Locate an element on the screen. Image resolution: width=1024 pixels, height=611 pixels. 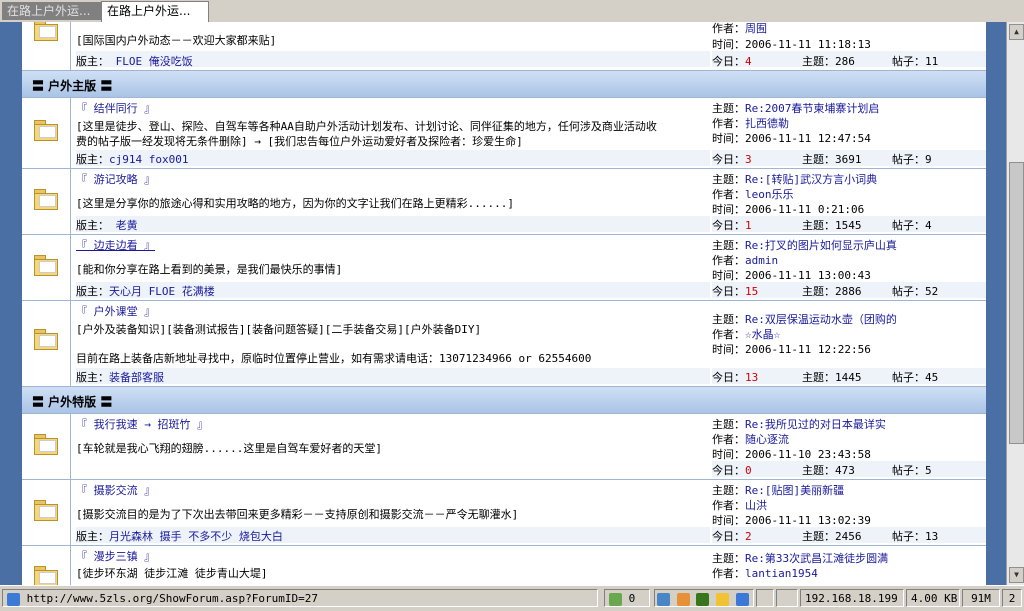
forum-title-link: 『 边走边看 』 is located at coordinates (115, 245).